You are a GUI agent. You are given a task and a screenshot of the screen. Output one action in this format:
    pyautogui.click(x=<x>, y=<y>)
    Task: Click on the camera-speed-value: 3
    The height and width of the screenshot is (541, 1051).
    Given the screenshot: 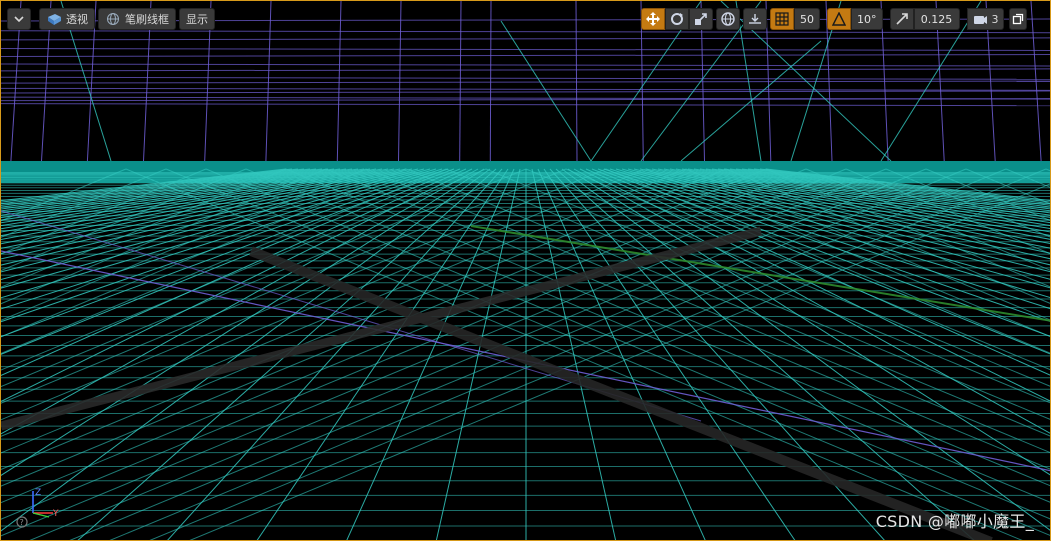 What is the action you would take?
    pyautogui.click(x=995, y=19)
    